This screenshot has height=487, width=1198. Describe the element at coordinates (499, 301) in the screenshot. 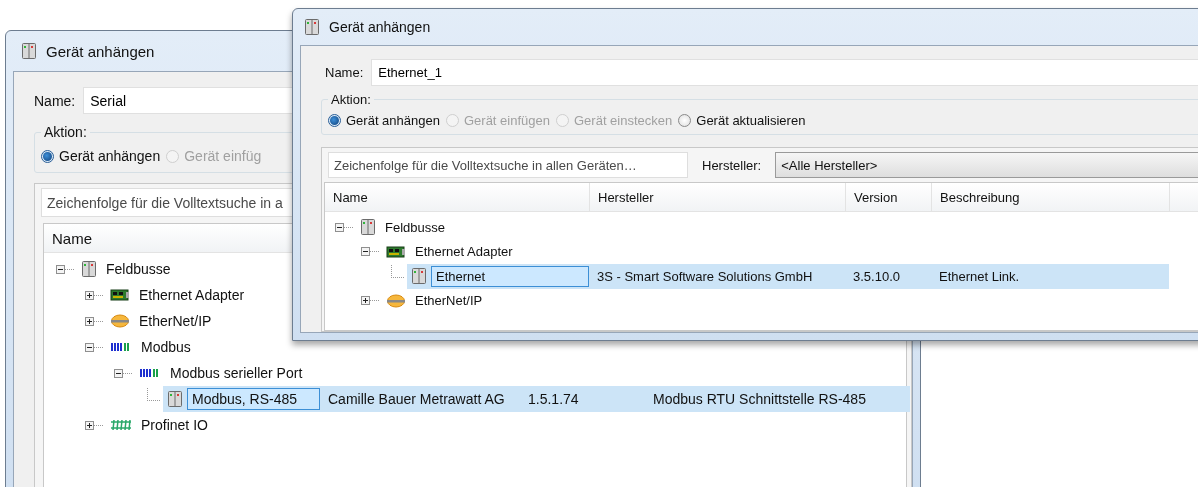

I see `tree-item: EtherNet/IP` at that location.